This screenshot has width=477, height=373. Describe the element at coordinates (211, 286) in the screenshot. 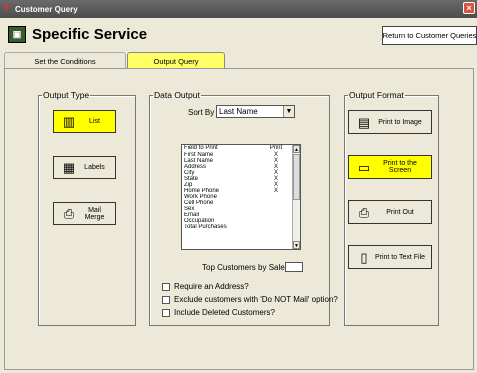

I see `checkbox-label: Require an Address?` at that location.